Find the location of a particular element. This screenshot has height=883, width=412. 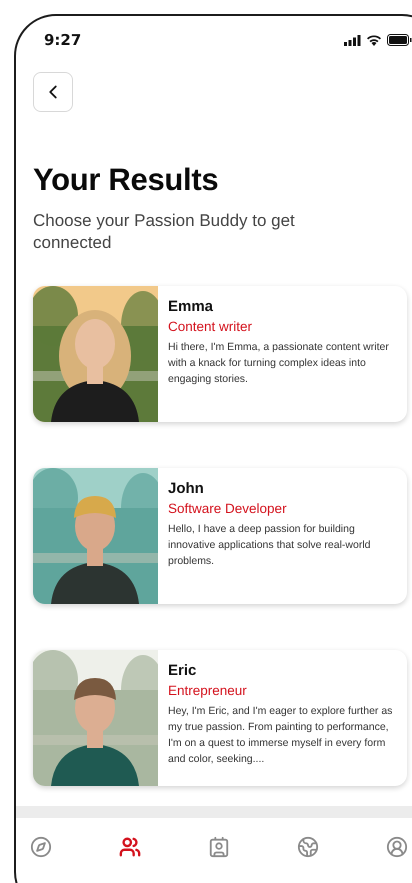

profile-card: John Software Developer Hello, I have a deep passion for building innovative applications that solve real-world problems. is located at coordinates (220, 536).